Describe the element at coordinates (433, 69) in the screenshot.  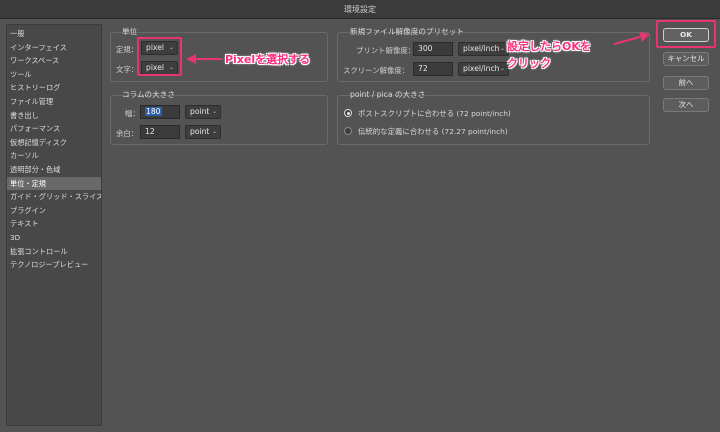
I see `screen-resolution-input: 72` at that location.